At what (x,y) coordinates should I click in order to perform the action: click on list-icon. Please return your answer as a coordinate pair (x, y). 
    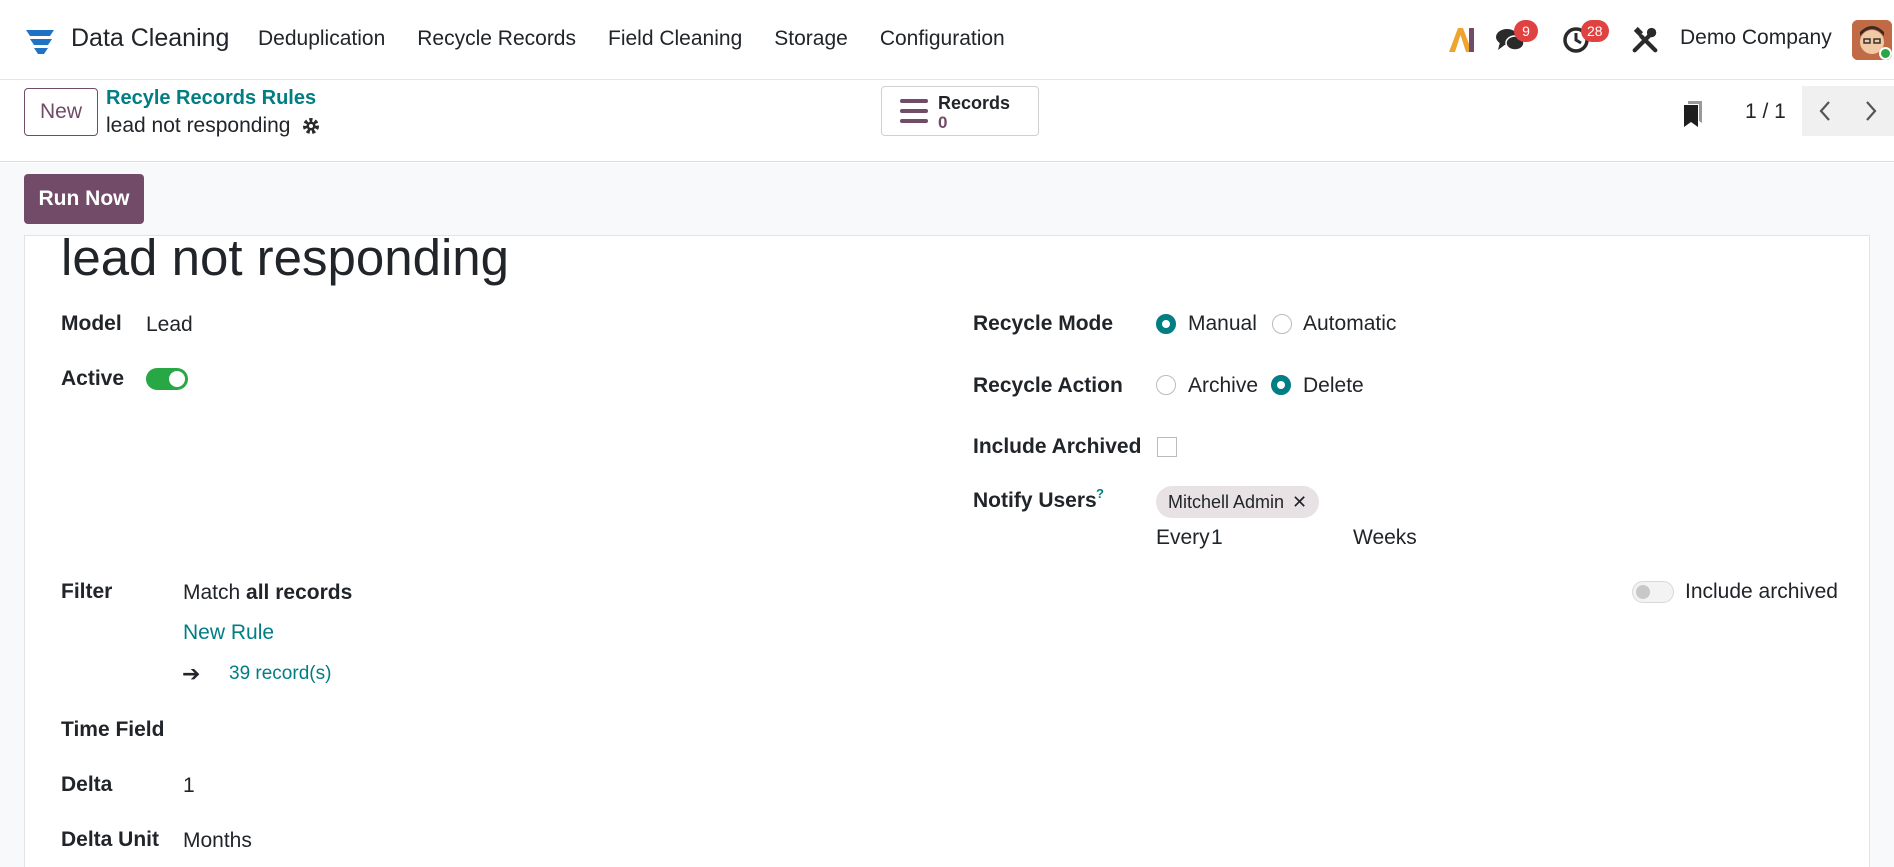
    Looking at the image, I should click on (914, 111).